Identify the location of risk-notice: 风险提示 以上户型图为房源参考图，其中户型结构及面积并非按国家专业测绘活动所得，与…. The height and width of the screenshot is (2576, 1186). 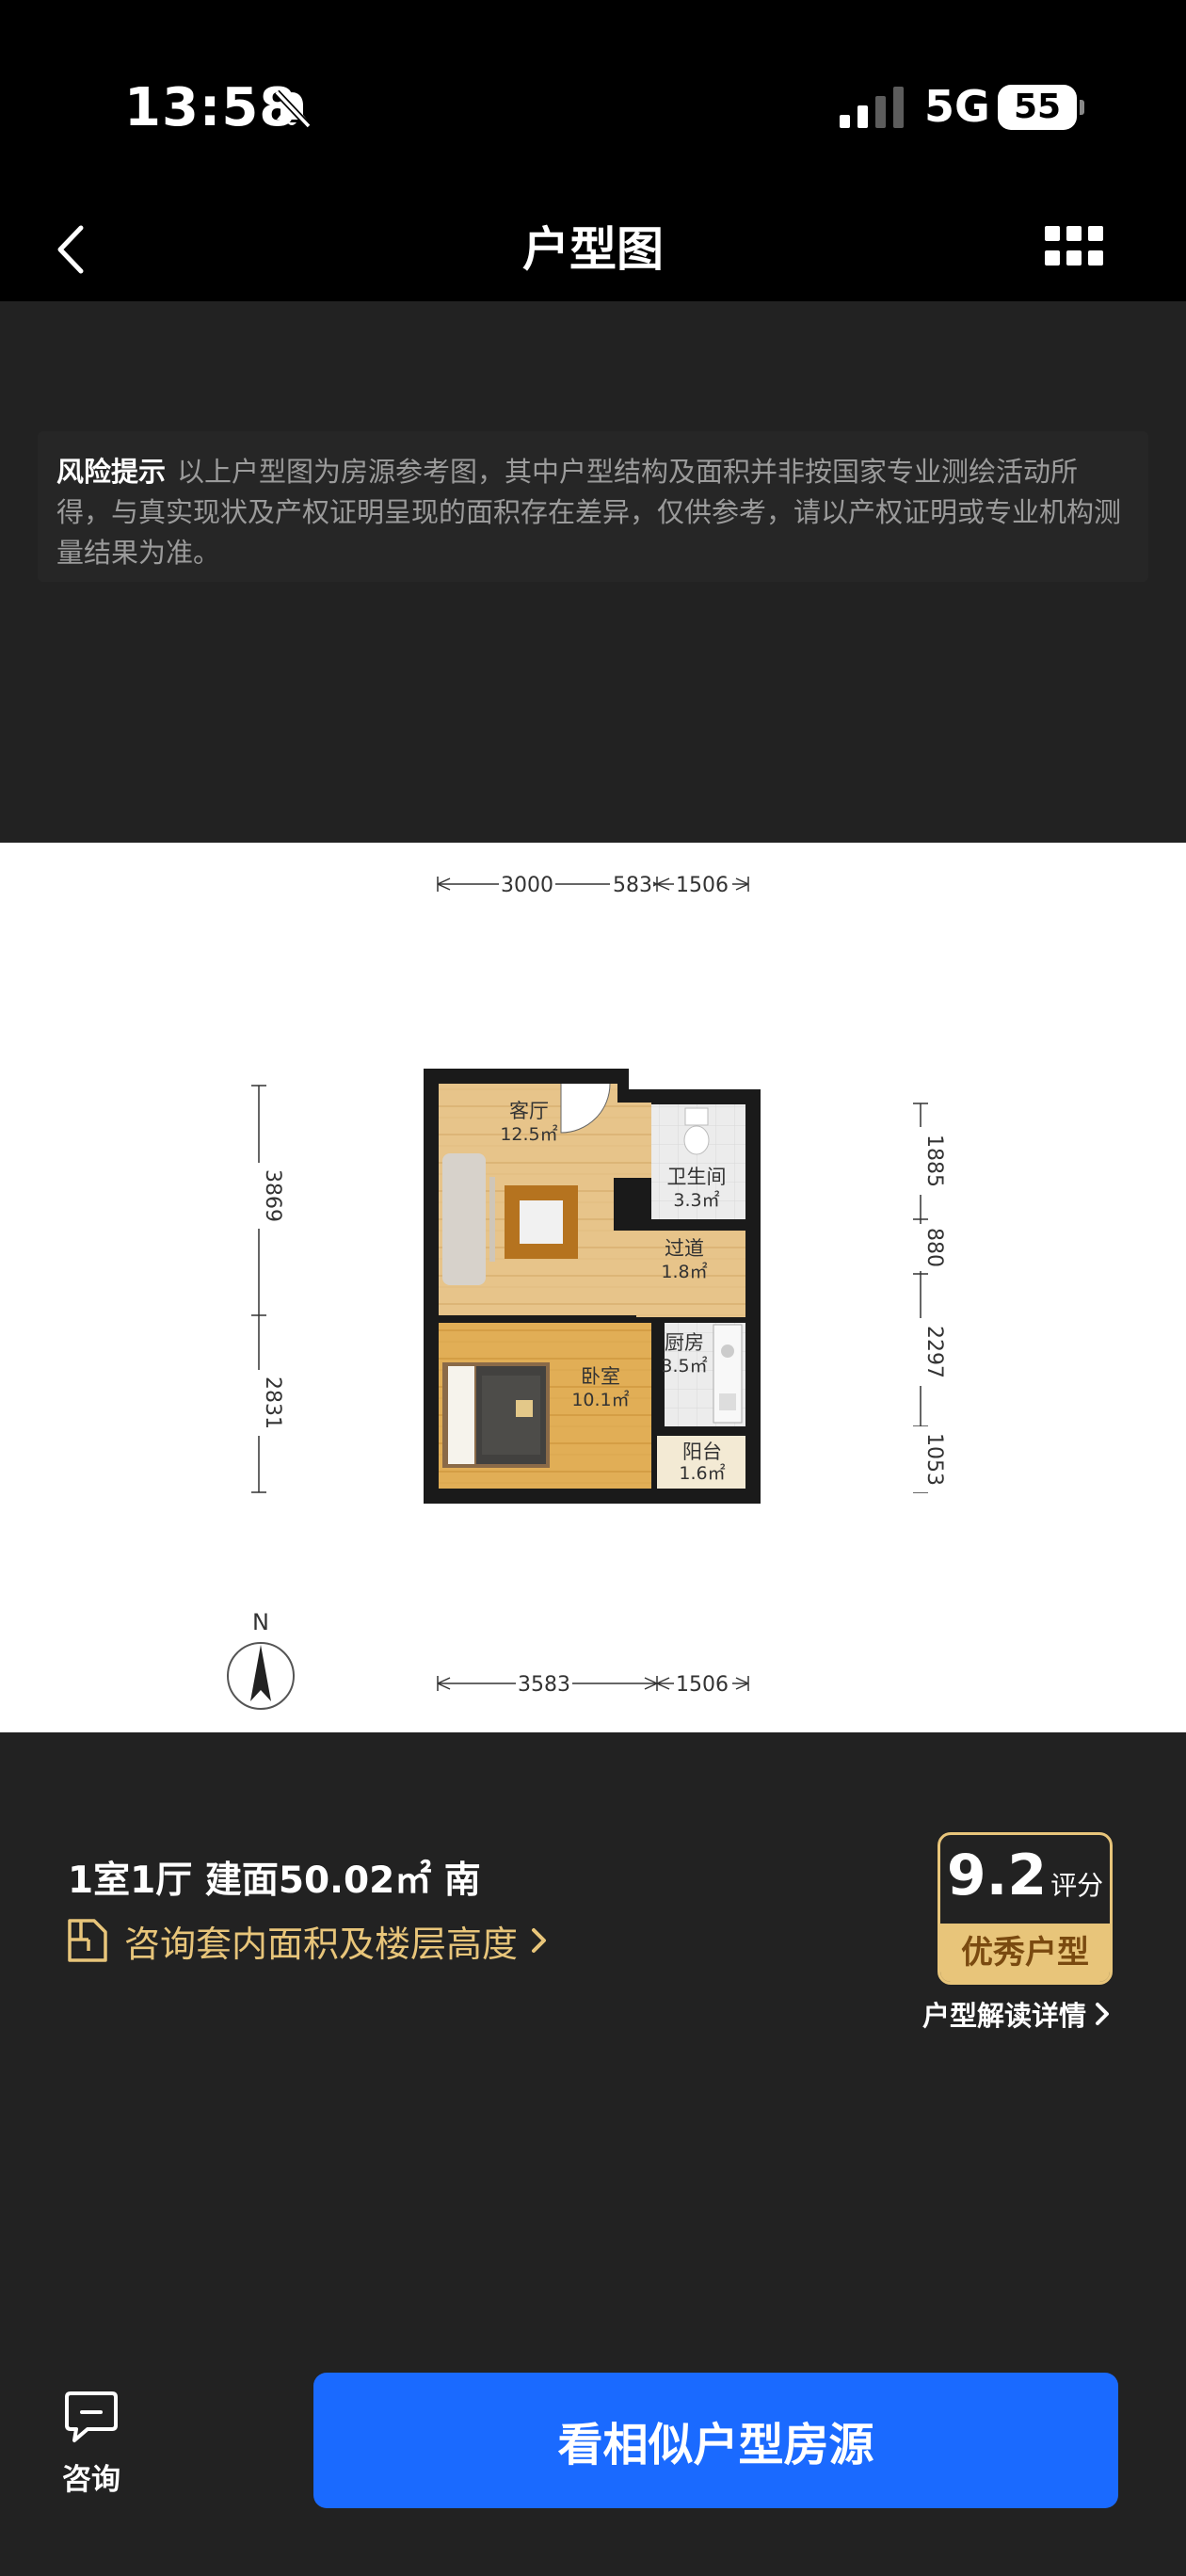
(593, 506).